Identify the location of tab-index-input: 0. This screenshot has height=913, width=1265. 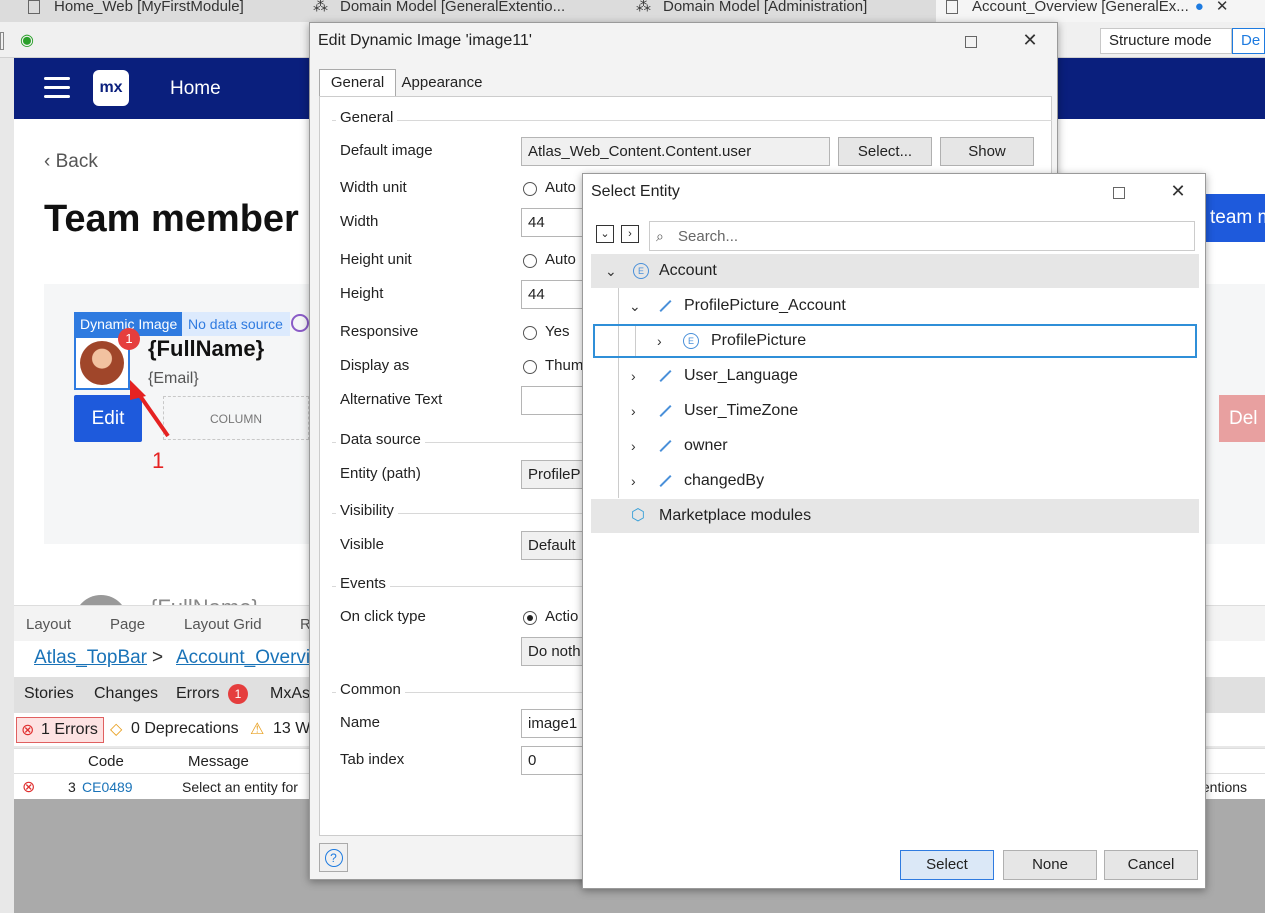
(556, 760).